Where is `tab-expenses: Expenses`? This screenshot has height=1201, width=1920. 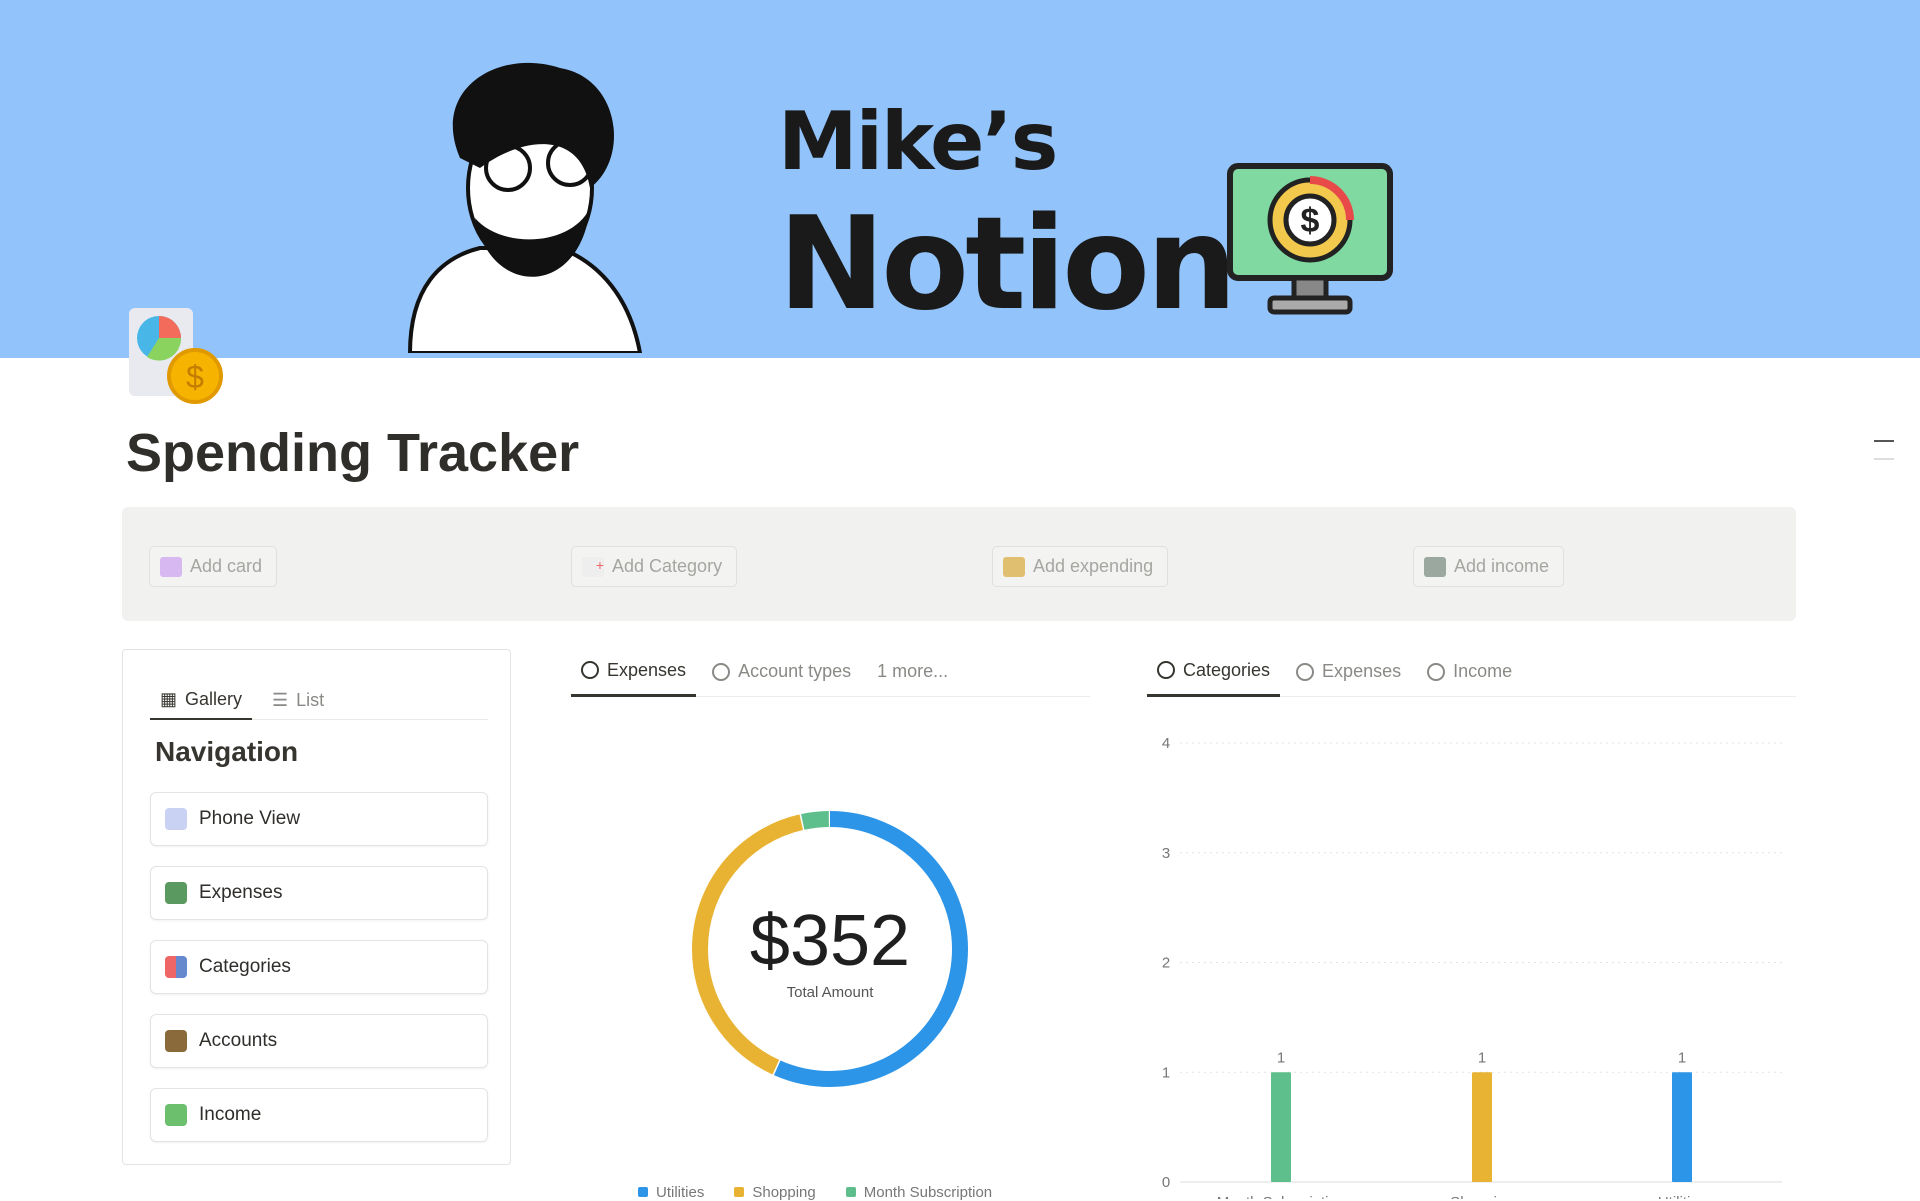 tab-expenses: Expenses is located at coordinates (634, 671).